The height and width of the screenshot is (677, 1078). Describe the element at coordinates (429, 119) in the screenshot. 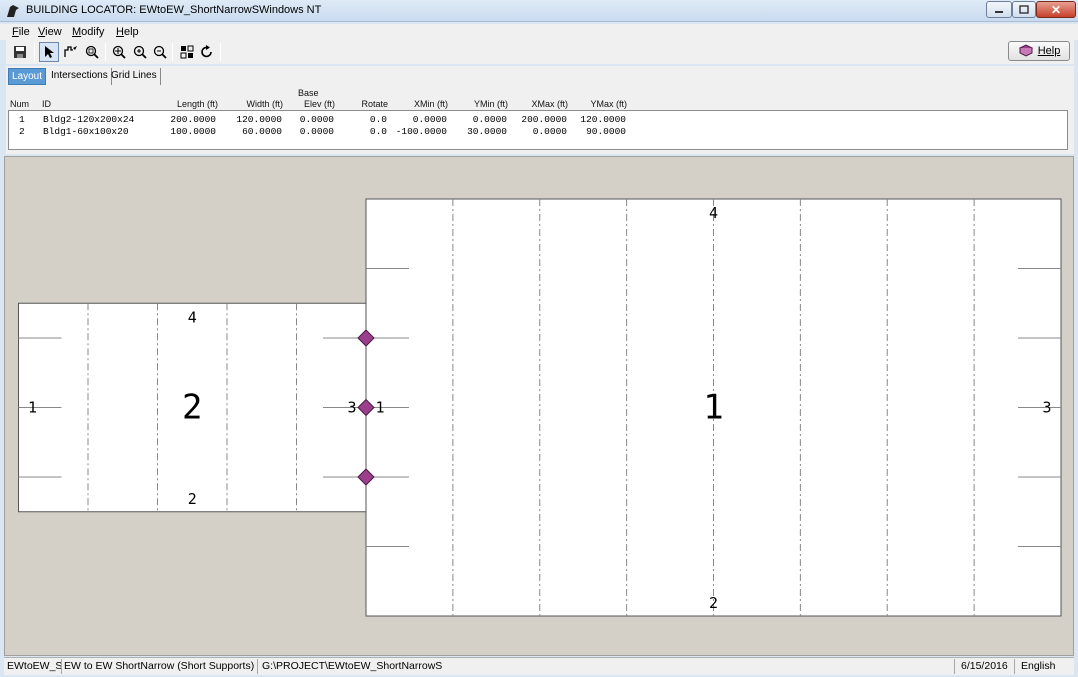

I see `cell-xmin: 0.0000` at that location.